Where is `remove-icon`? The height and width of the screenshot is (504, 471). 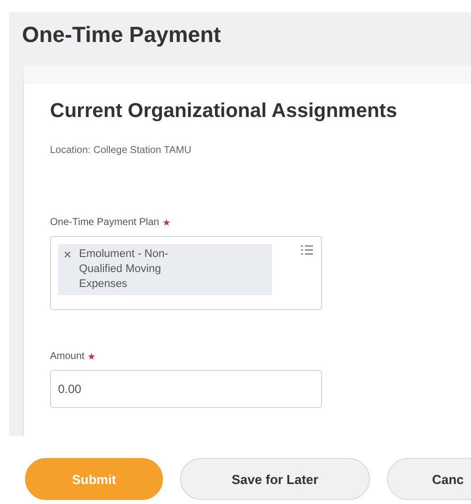 remove-icon is located at coordinates (67, 254).